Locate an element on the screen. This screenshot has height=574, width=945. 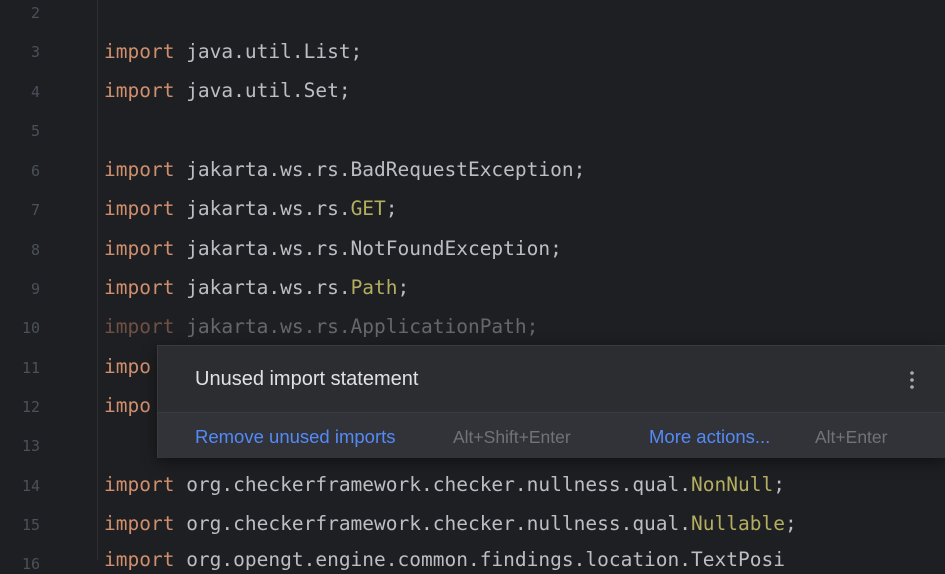
line-number: 2 is located at coordinates (35, 13).